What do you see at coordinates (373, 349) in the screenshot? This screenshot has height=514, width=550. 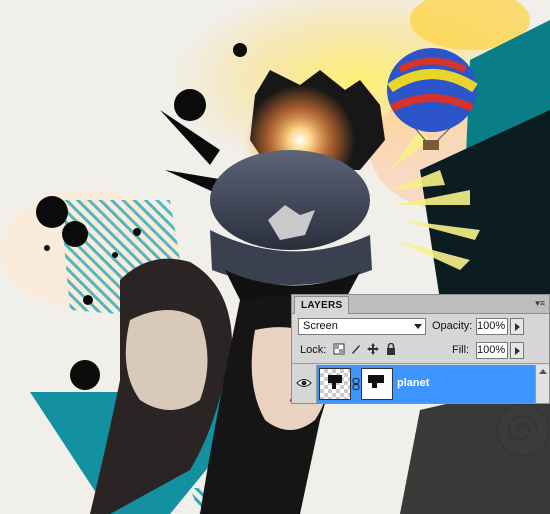 I see `lock-move-icon` at bounding box center [373, 349].